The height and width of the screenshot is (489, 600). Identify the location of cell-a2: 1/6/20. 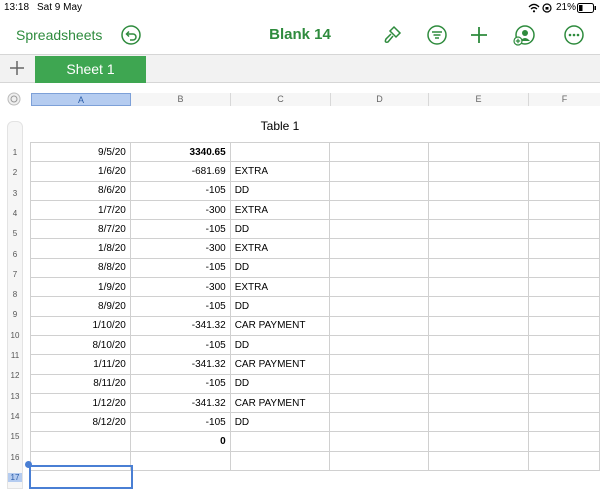
(80, 171).